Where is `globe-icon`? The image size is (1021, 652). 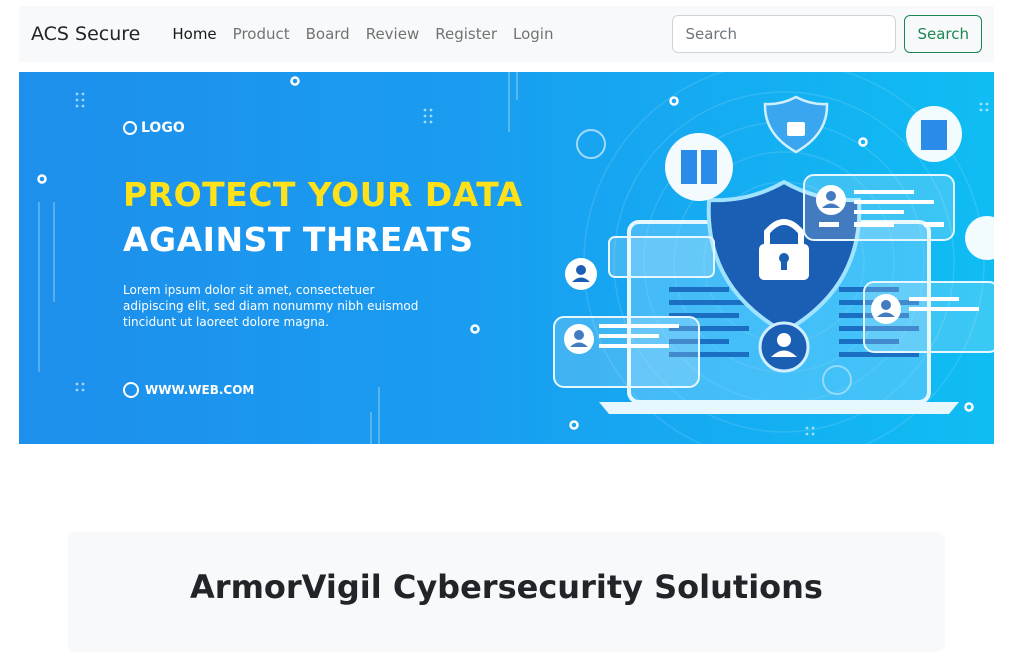
globe-icon is located at coordinates (131, 390).